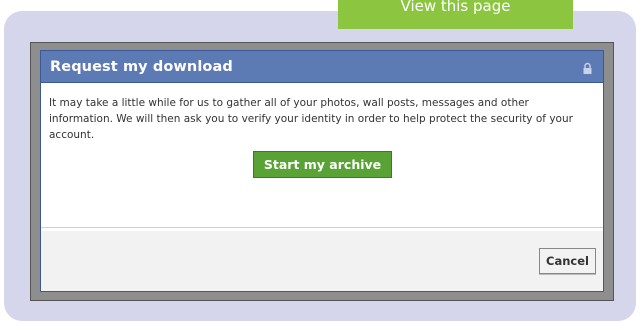  I want to click on callout-text: View this page, so click(455, 7).